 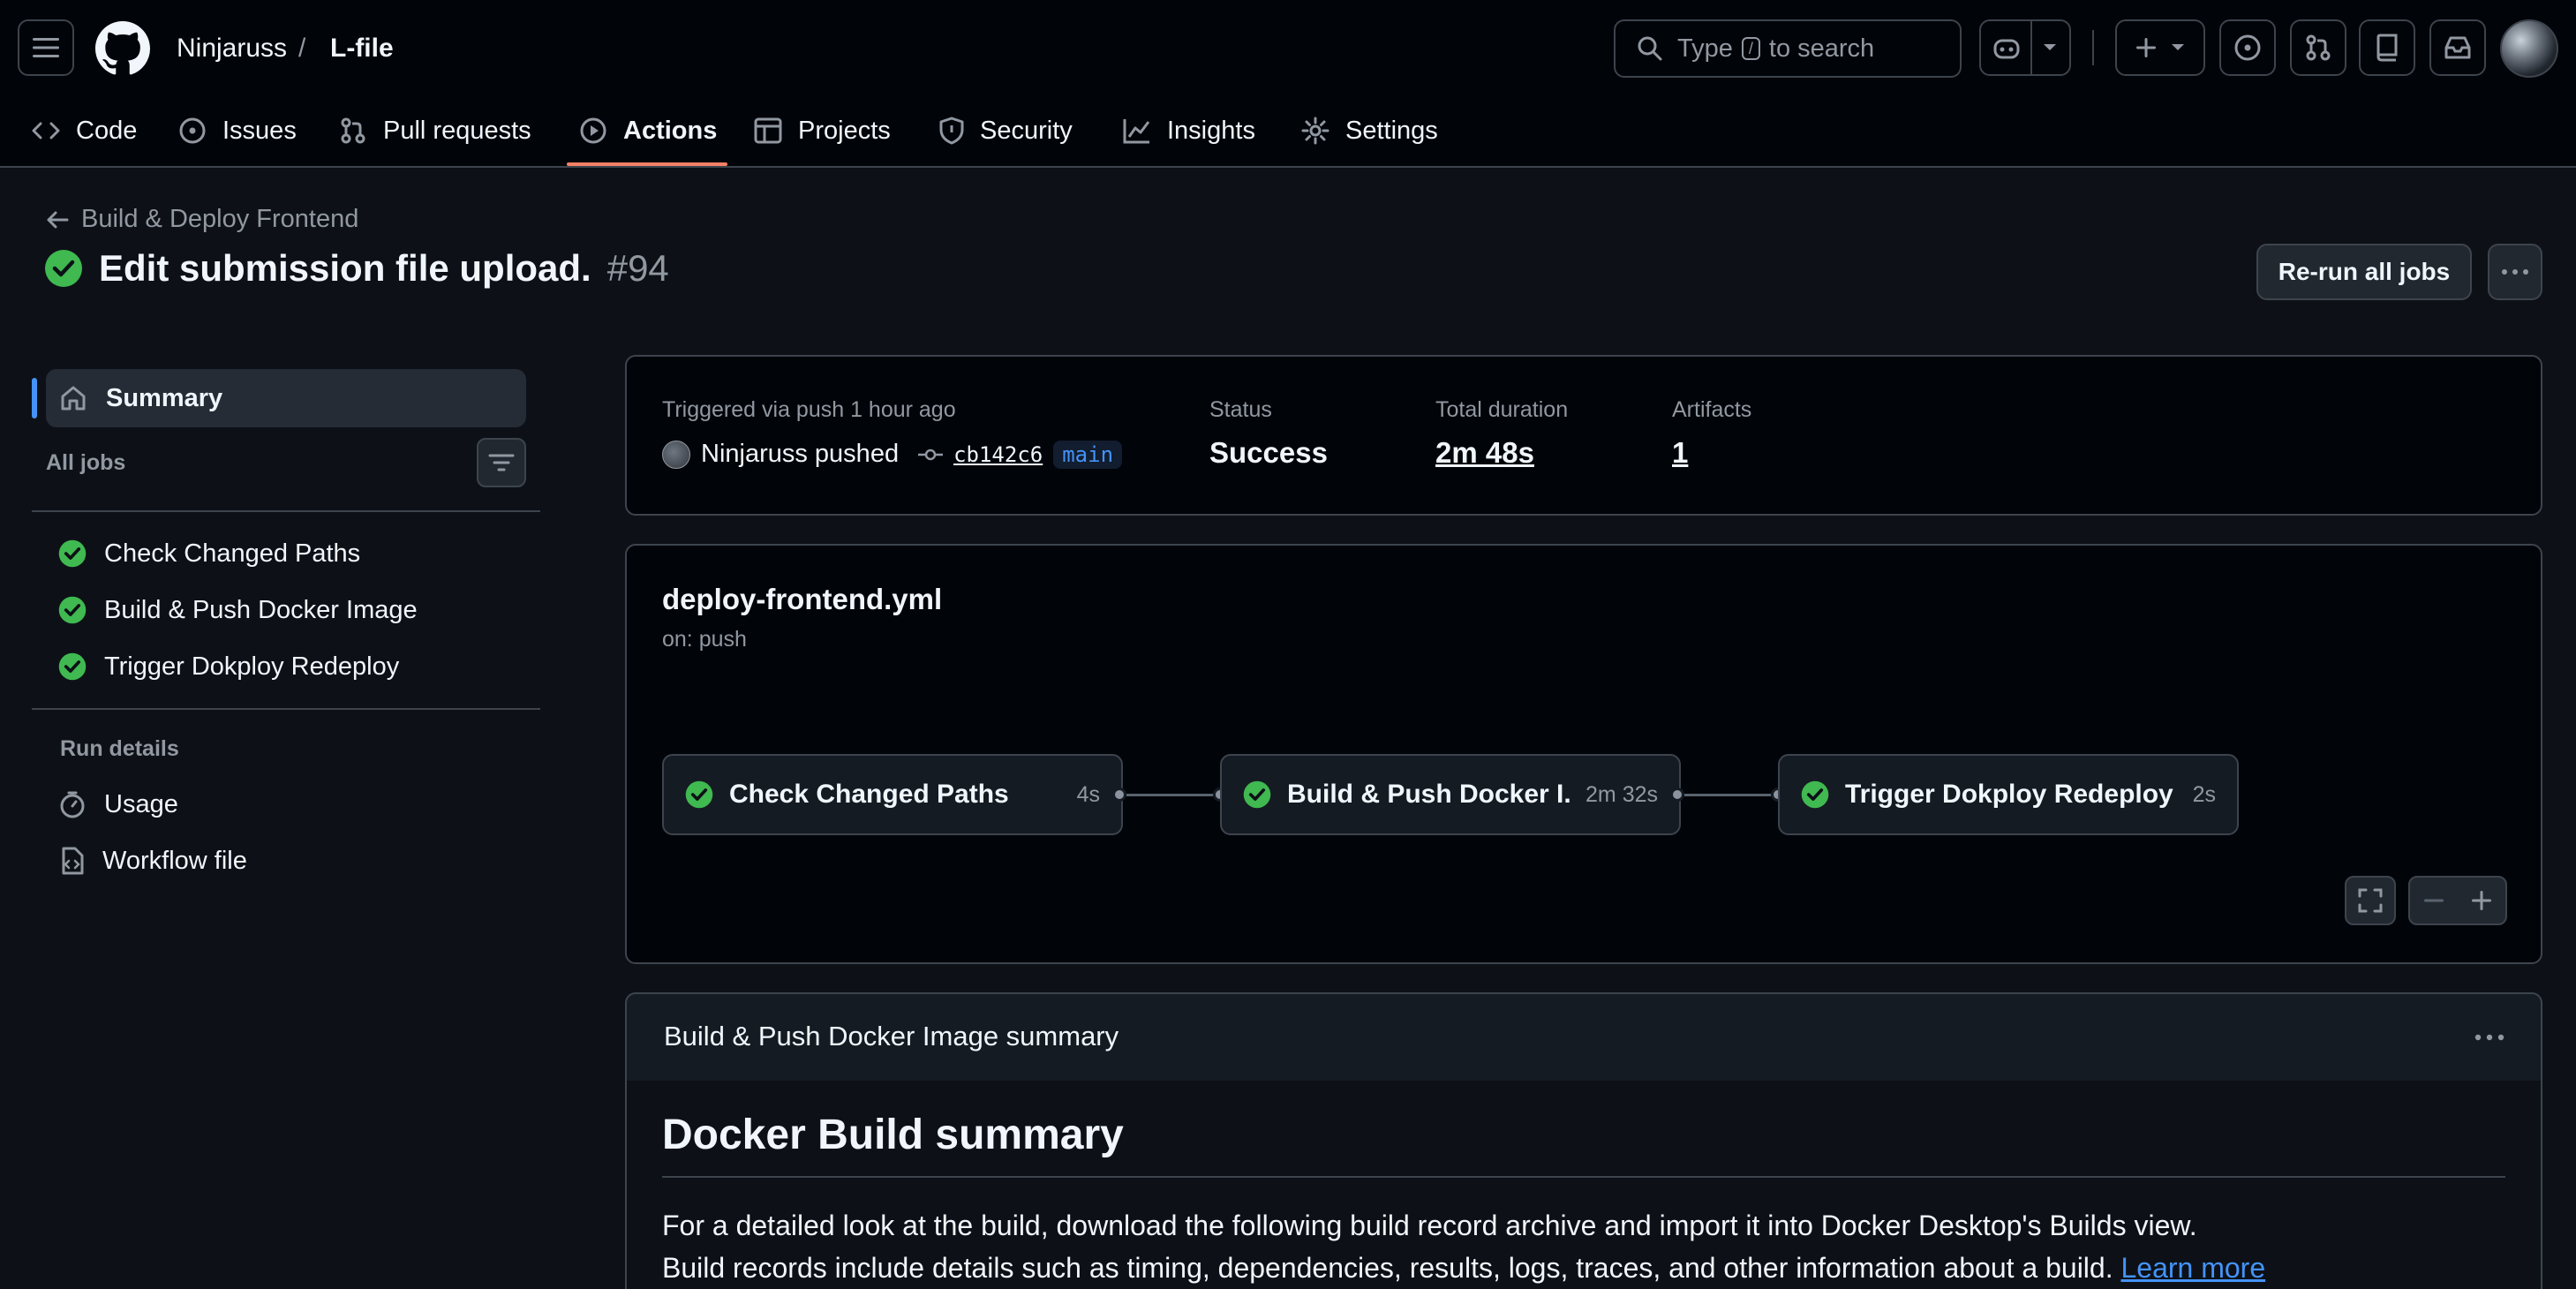 I want to click on fullscreen-button, so click(x=2371, y=900).